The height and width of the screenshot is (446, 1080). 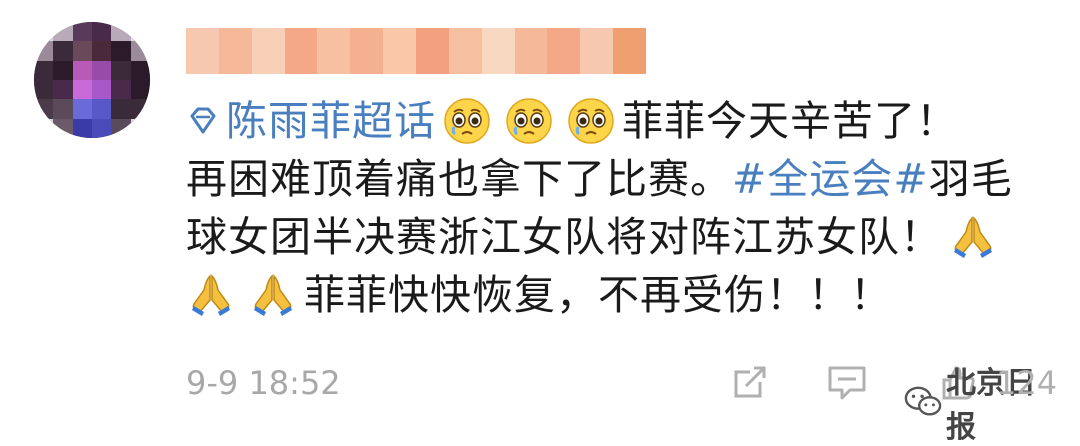 I want to click on post-line-4: 菲菲快快恢复，不再受伤！！！, so click(x=621, y=295).